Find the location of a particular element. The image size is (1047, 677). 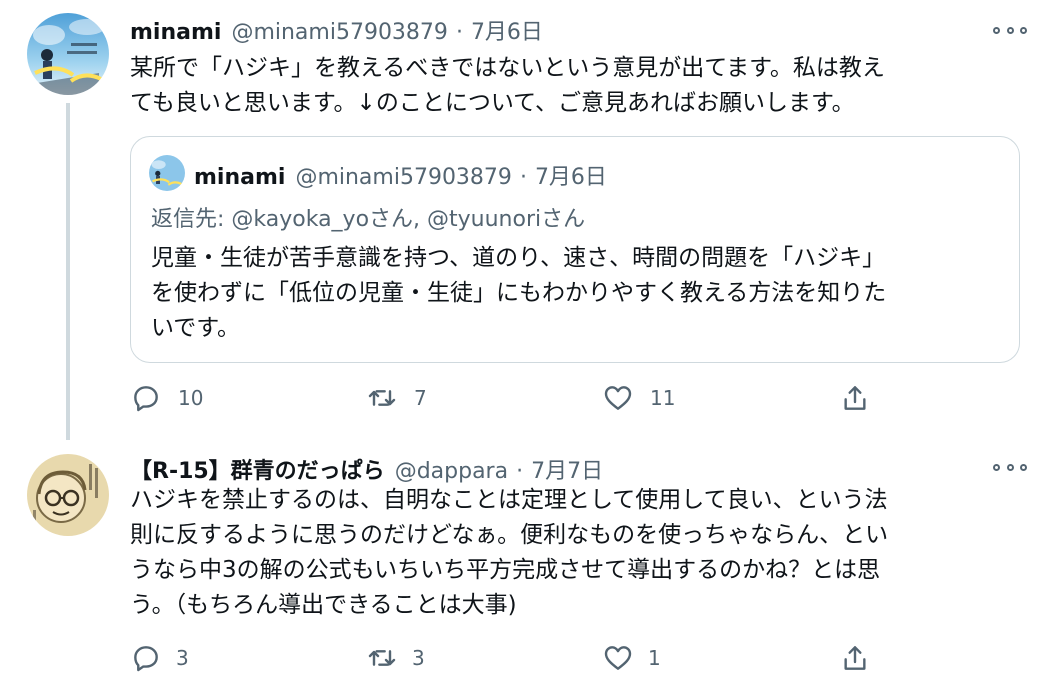

retweet-button: 7 is located at coordinates (396, 398).